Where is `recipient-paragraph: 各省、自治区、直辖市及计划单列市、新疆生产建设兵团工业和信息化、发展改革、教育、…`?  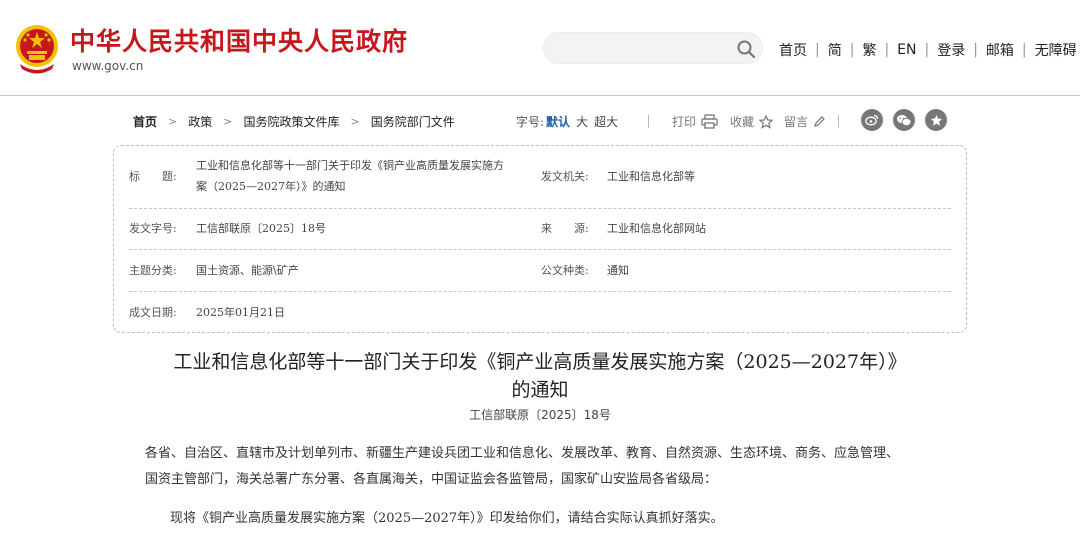 recipient-paragraph: 各省、自治区、直辖市及计划单列市、新疆生产建设兵团工业和信息化、发展改革、教育、… is located at coordinates (545, 467).